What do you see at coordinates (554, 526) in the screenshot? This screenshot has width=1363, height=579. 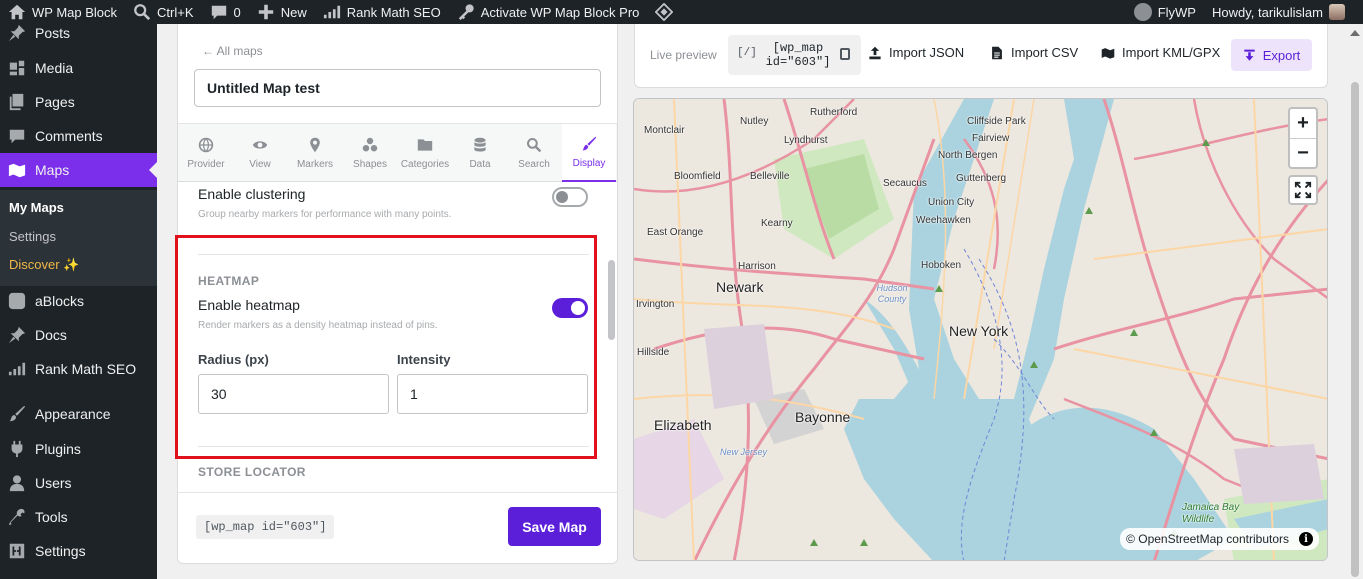 I see `save-map-button: Save Map` at bounding box center [554, 526].